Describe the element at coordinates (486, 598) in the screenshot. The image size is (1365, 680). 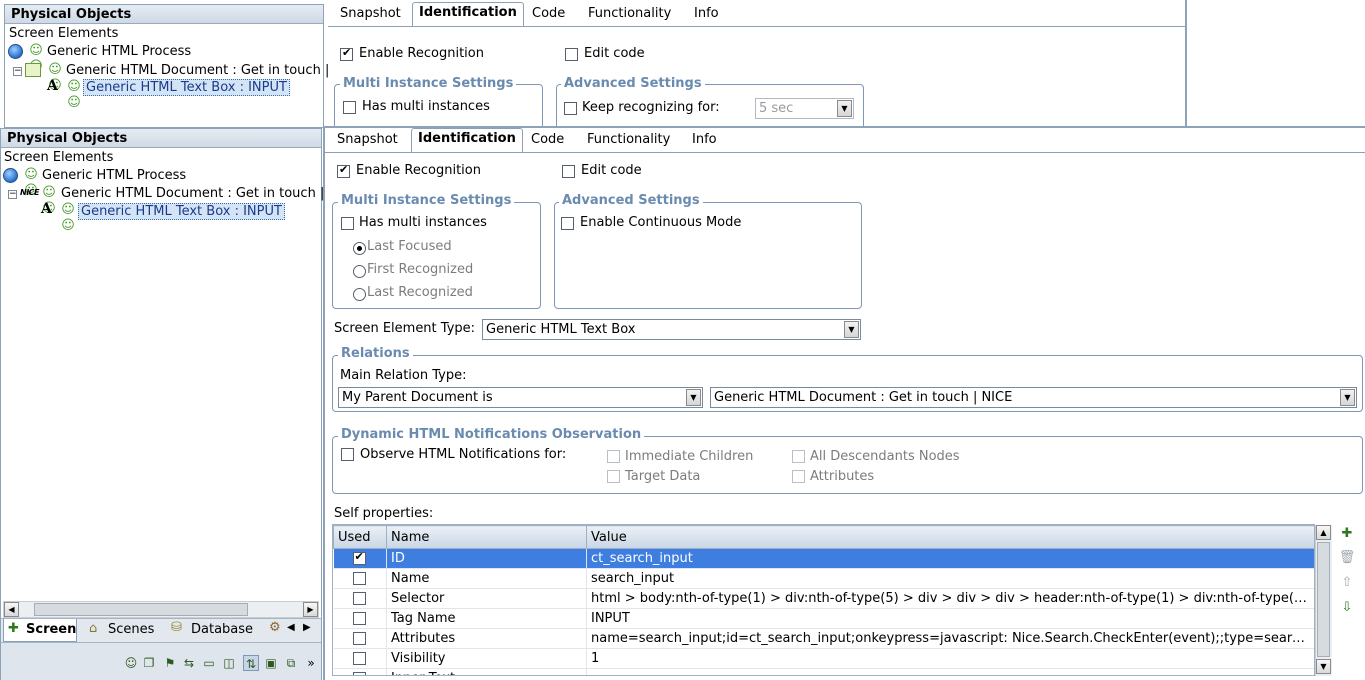
I see `property-name: Selector` at that location.